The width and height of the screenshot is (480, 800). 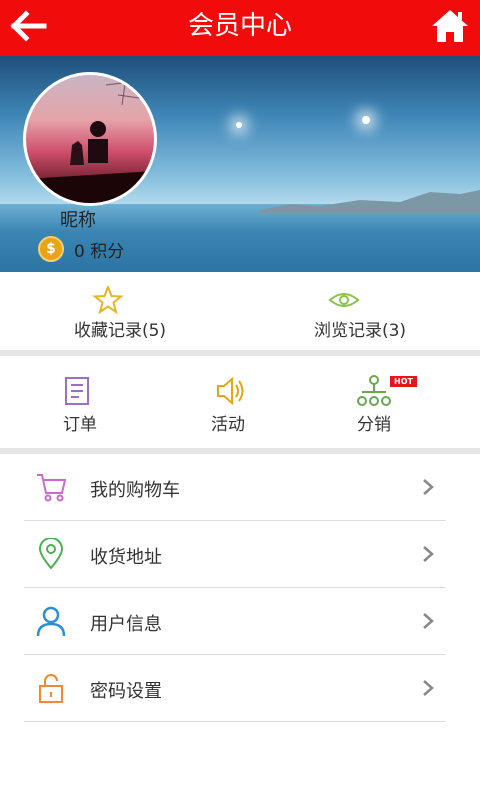 I want to click on coin-icon: $, so click(x=51, y=249).